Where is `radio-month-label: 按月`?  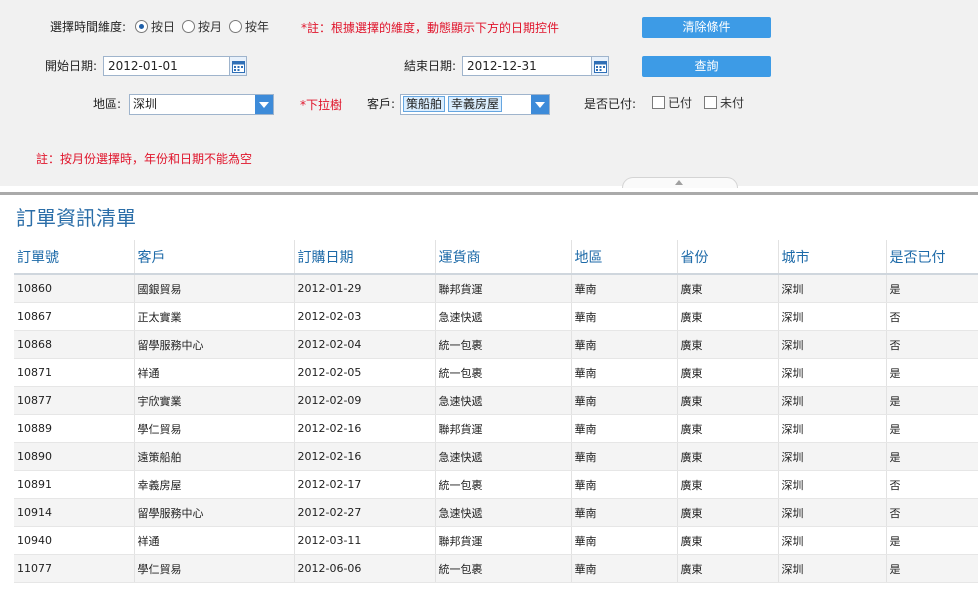 radio-month-label: 按月 is located at coordinates (210, 27).